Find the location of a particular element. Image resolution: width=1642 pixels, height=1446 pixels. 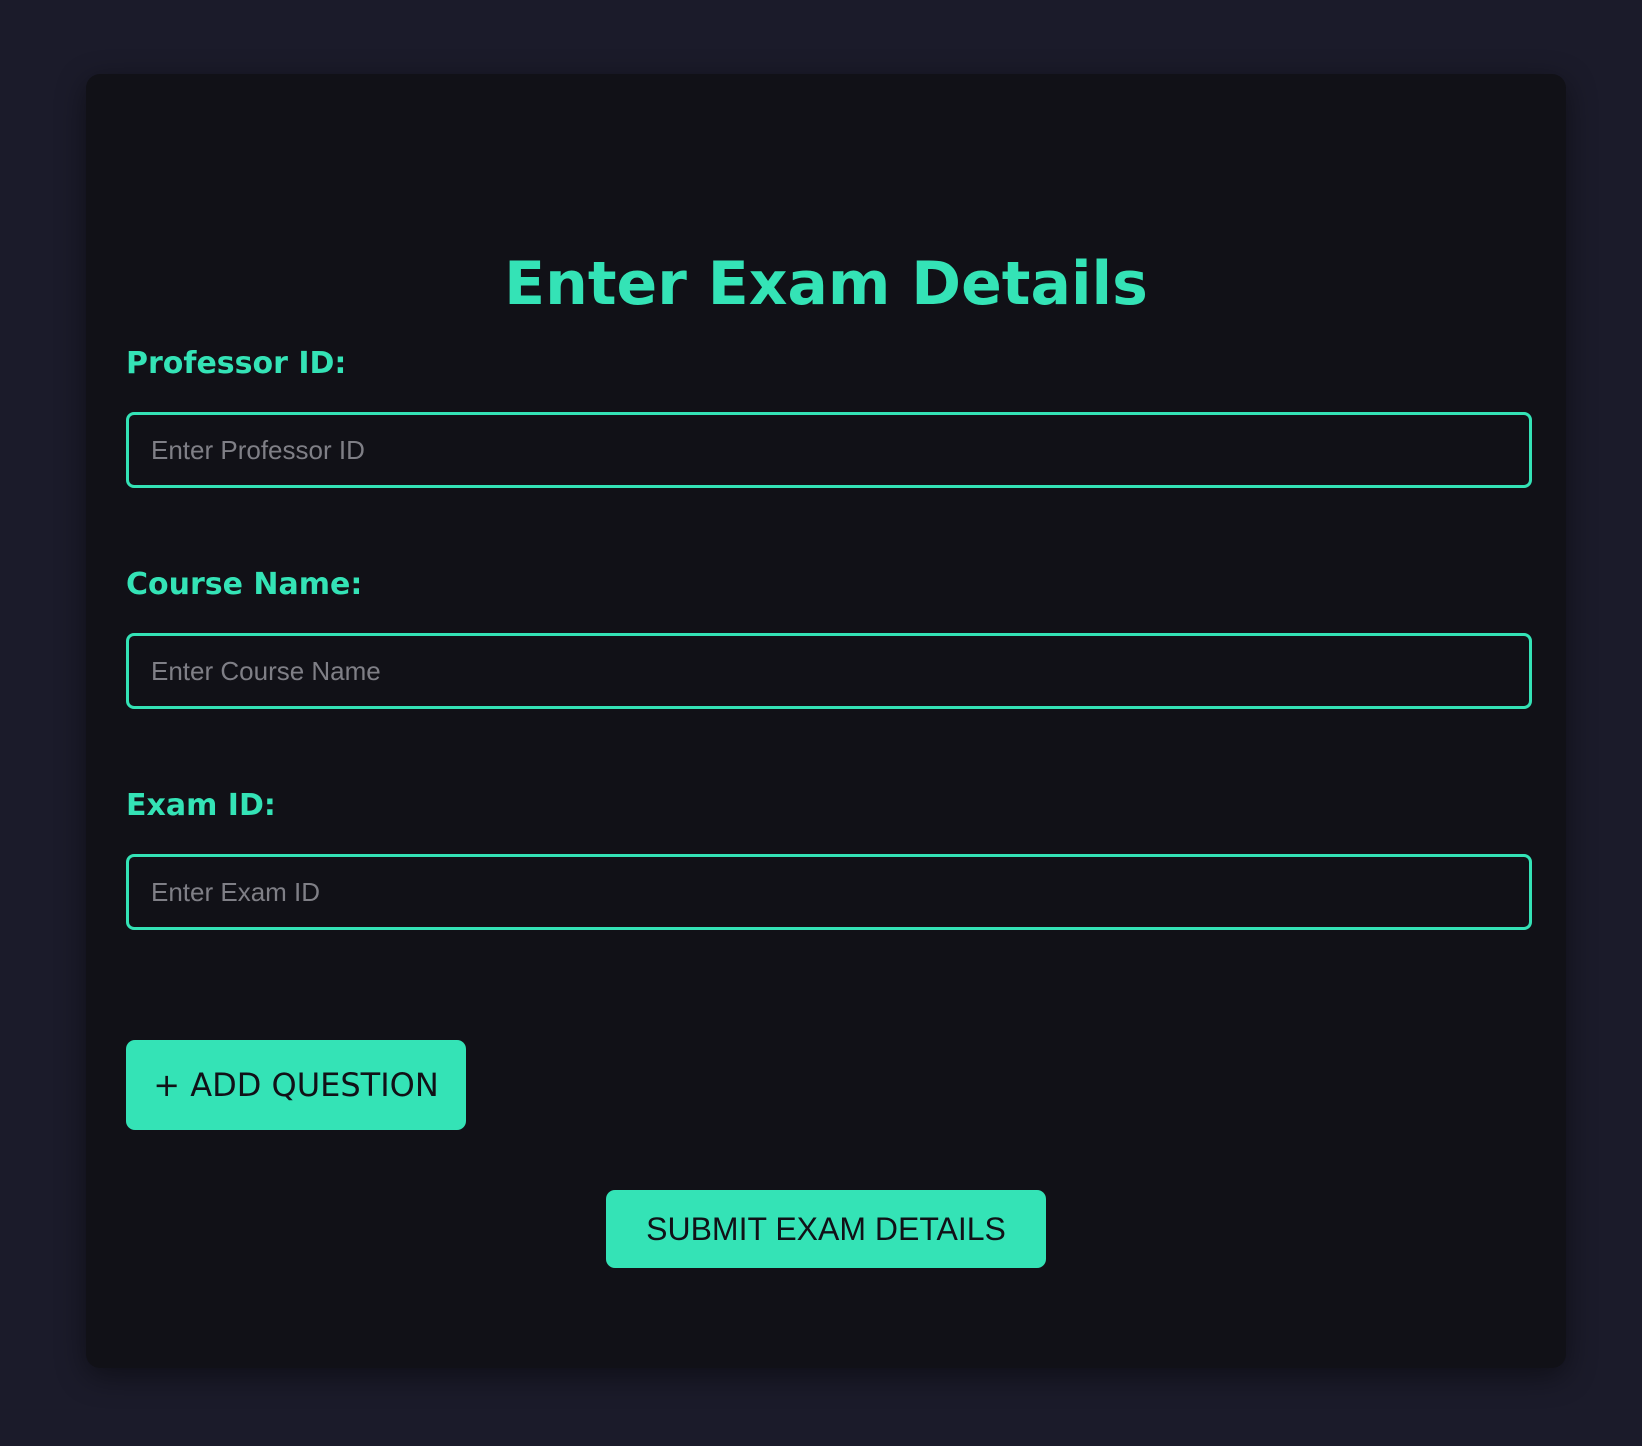

course-name-label: Course Name: is located at coordinates (244, 584).